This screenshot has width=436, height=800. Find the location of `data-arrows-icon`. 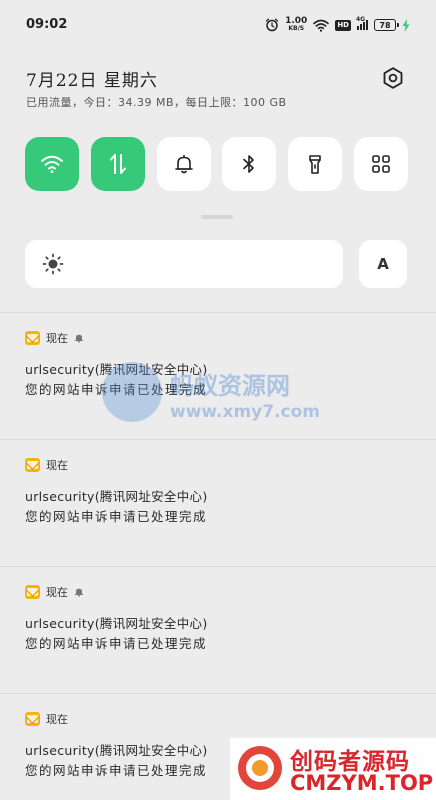

data-arrows-icon is located at coordinates (117, 164).